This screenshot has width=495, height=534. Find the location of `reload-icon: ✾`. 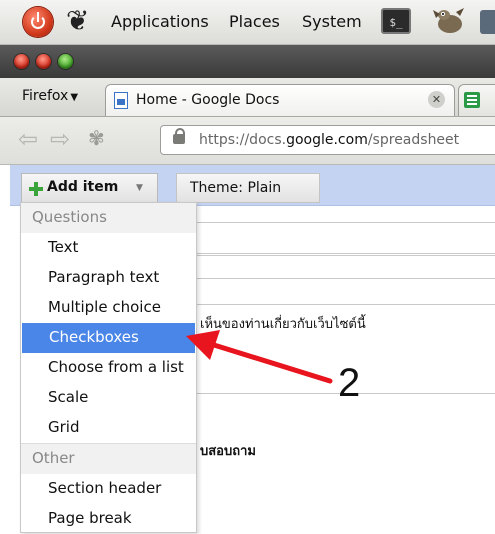

reload-icon: ✾ is located at coordinates (96, 138).